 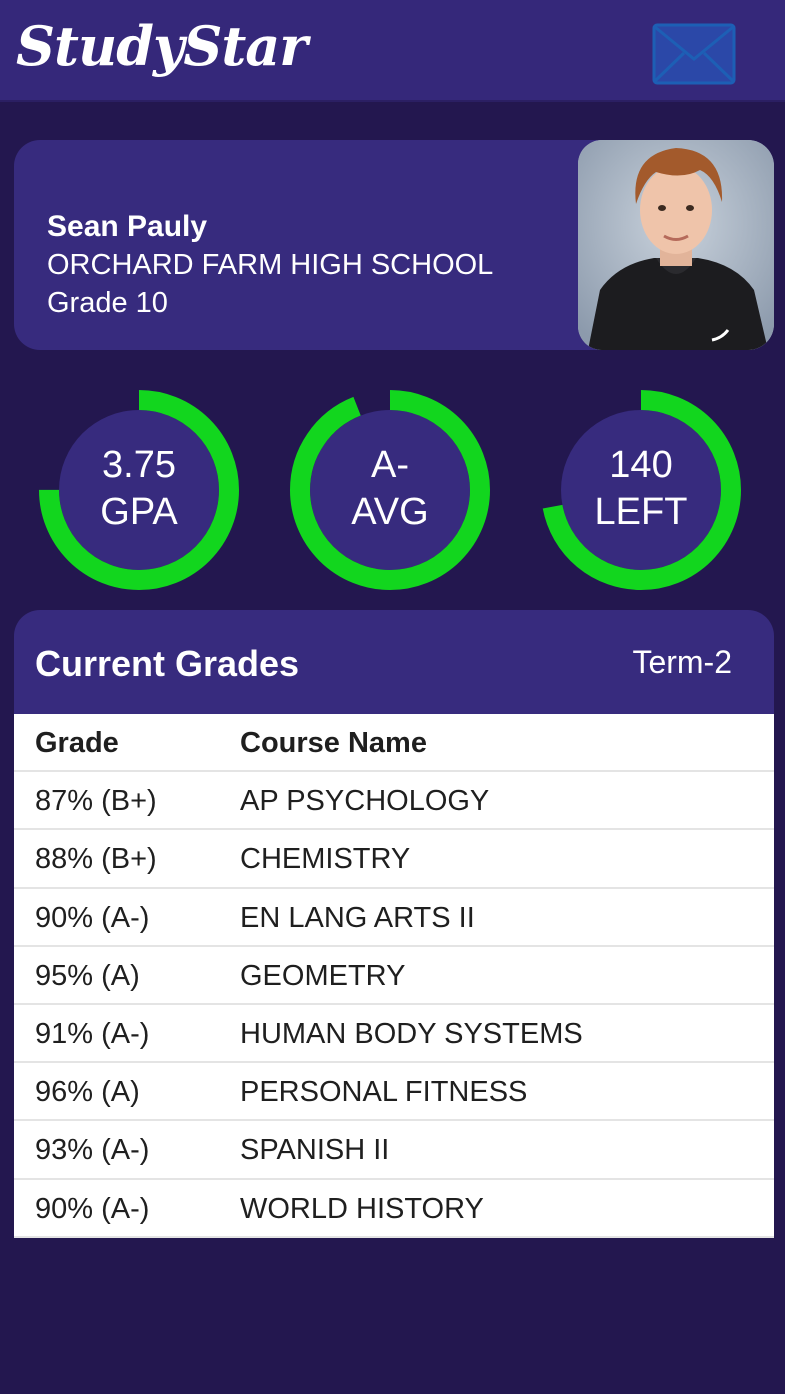 What do you see at coordinates (394, 662) in the screenshot?
I see `grades-header: Current Grades Term-2` at bounding box center [394, 662].